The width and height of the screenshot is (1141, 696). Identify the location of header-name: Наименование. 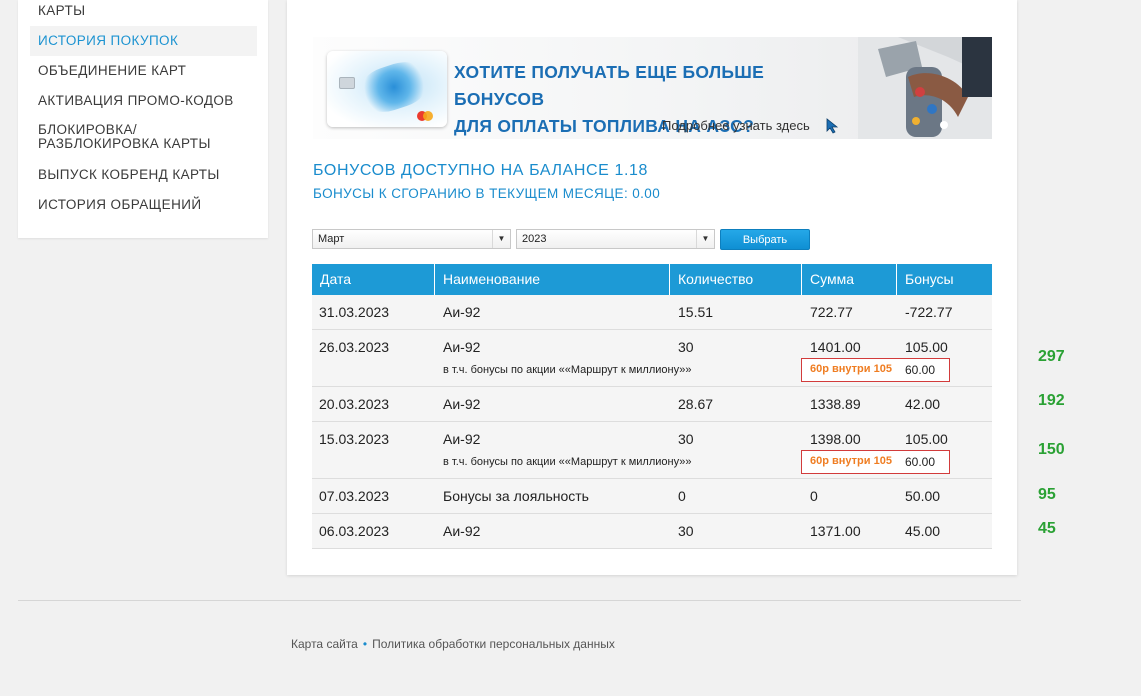
(552, 279).